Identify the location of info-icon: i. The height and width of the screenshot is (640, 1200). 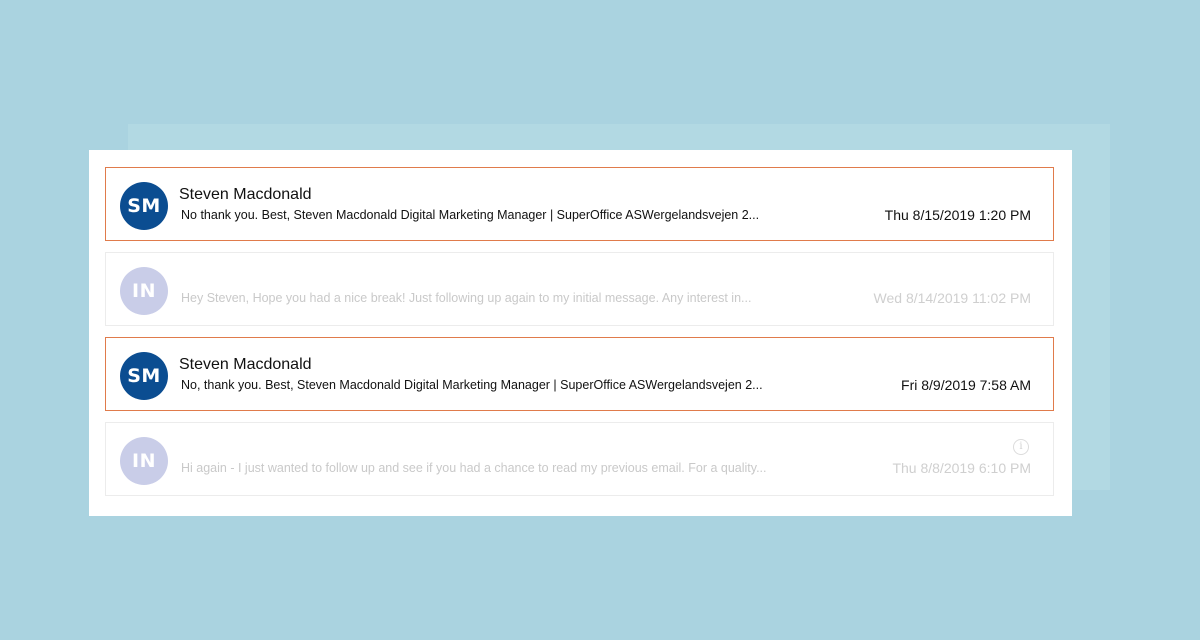
(1021, 447).